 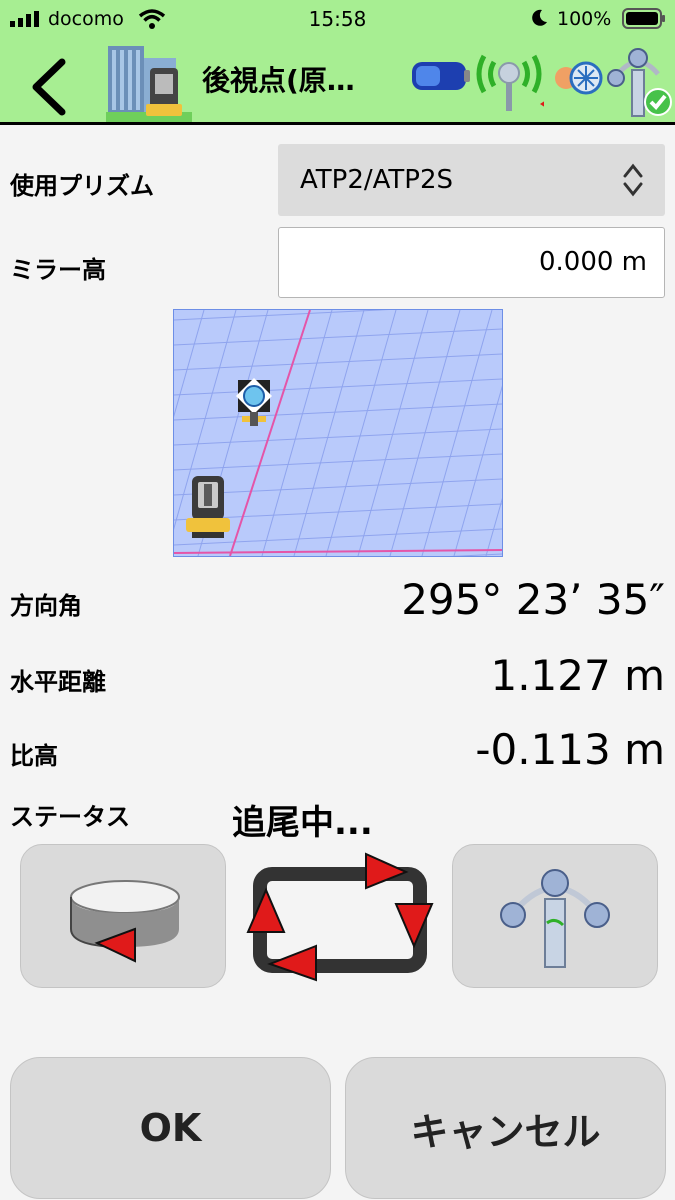 I want to click on height-difference-label: 比高, so click(x=34, y=756).